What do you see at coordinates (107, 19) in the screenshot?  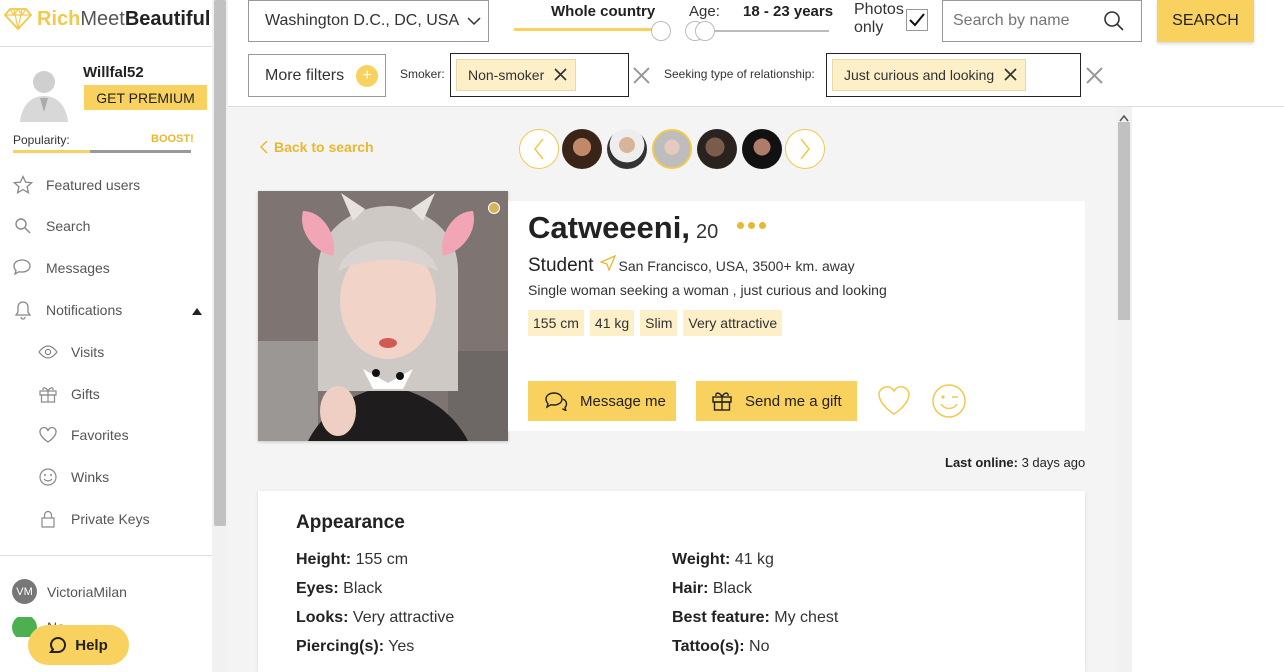 I see `logo: RichMeetBeautiful` at bounding box center [107, 19].